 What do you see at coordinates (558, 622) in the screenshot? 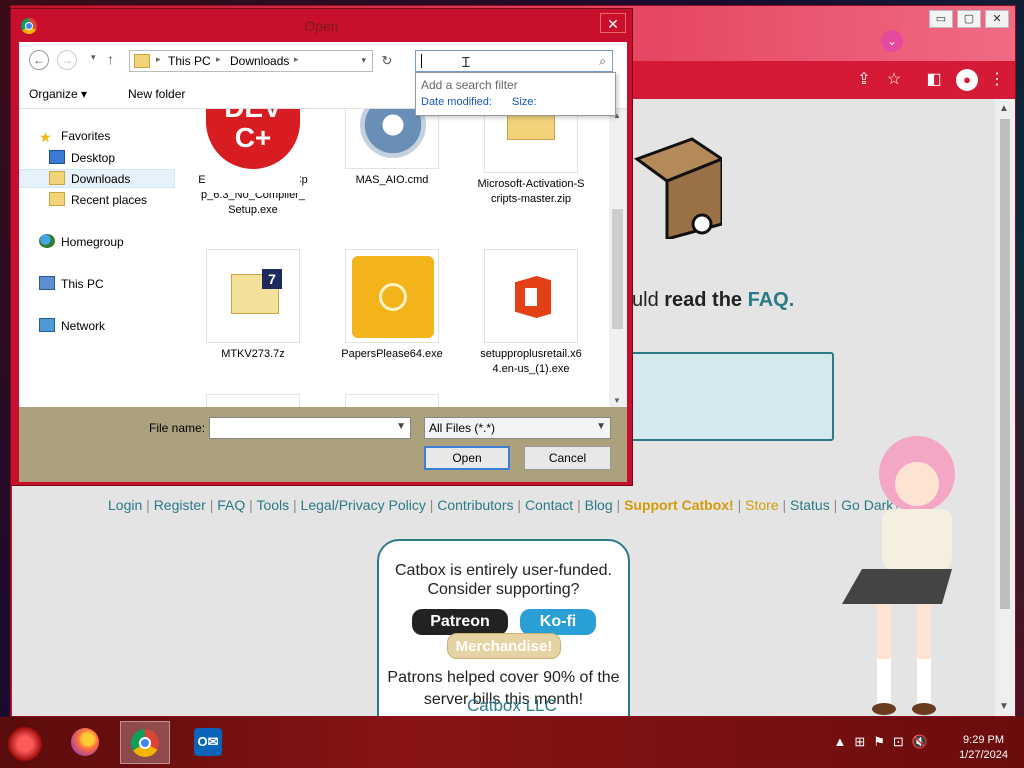
I see `kofi-button: Ko-fi` at bounding box center [558, 622].